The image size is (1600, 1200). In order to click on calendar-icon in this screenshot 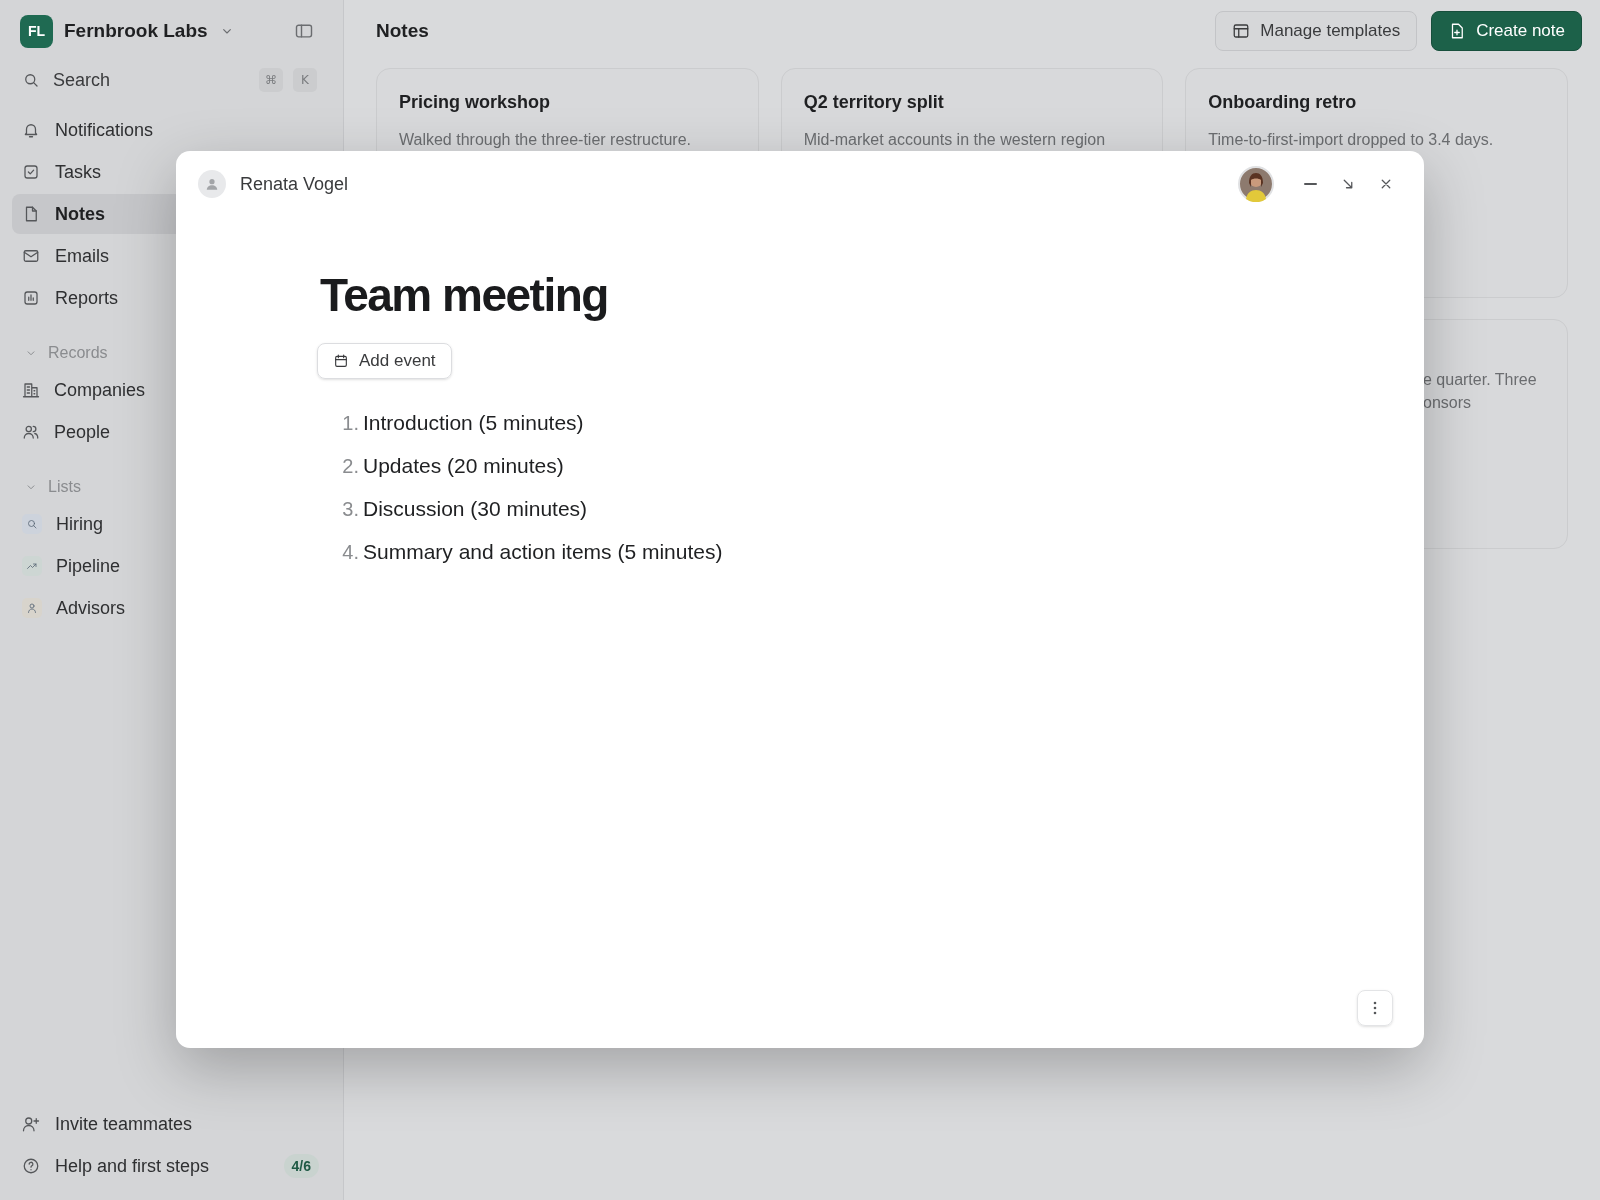, I will do `click(341, 361)`.